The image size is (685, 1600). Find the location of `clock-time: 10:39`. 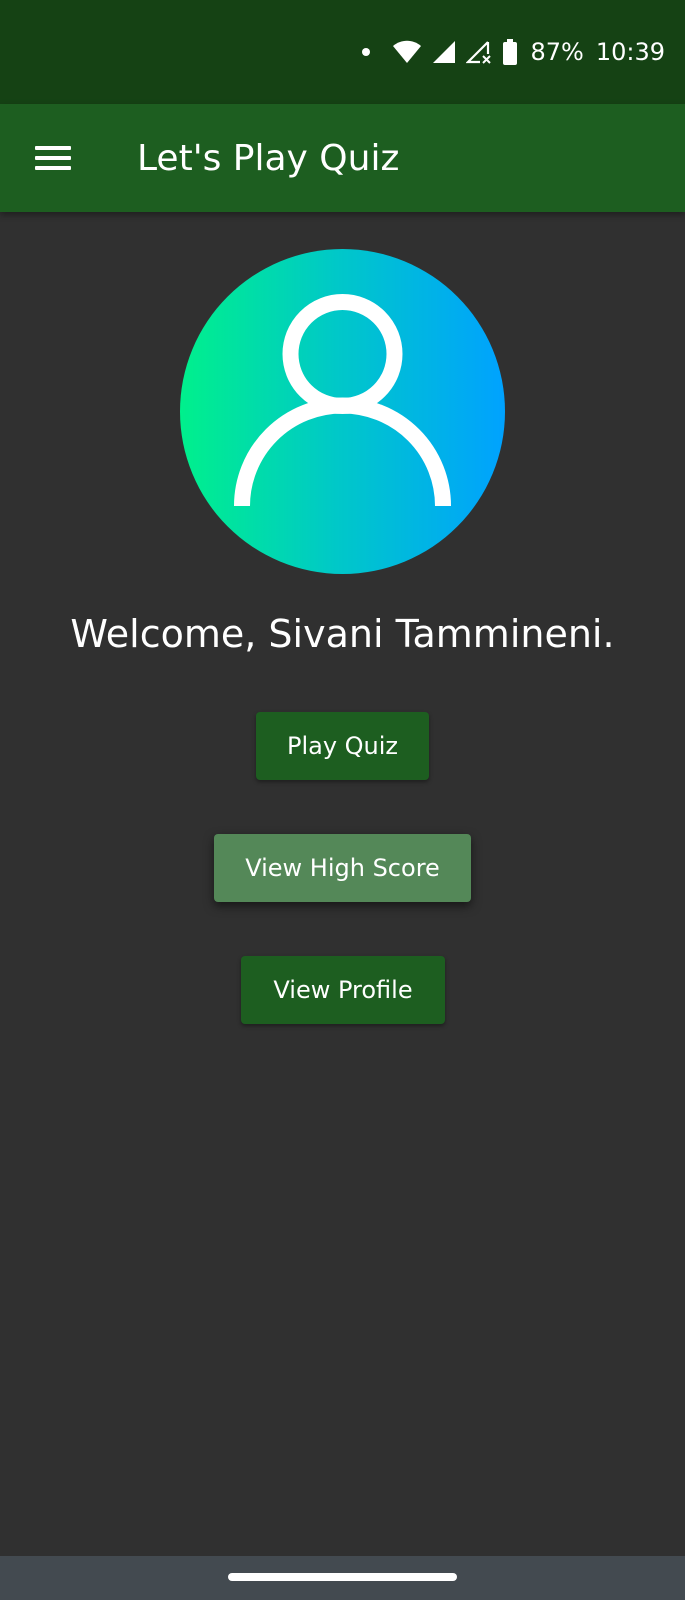

clock-time: 10:39 is located at coordinates (630, 52).